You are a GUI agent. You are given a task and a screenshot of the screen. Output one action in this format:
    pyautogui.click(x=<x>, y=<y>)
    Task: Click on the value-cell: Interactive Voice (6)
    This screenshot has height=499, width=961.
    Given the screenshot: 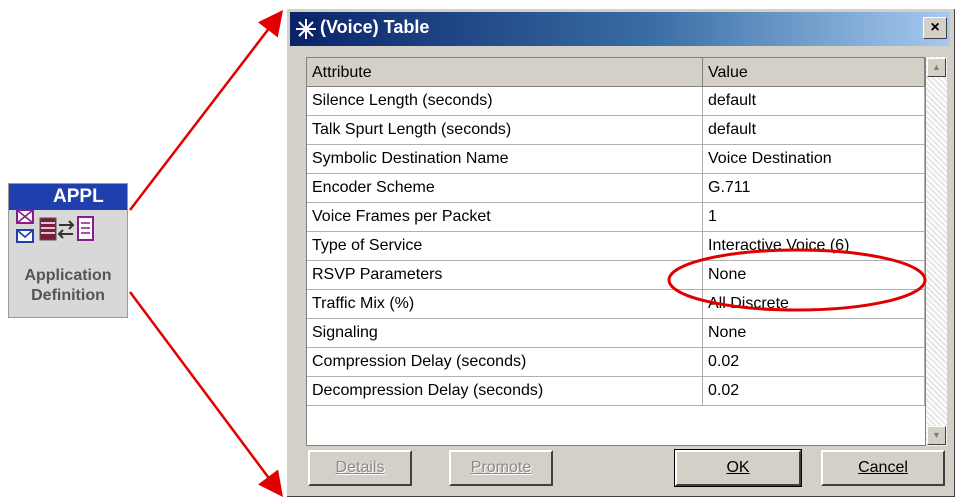 What is the action you would take?
    pyautogui.click(x=814, y=246)
    